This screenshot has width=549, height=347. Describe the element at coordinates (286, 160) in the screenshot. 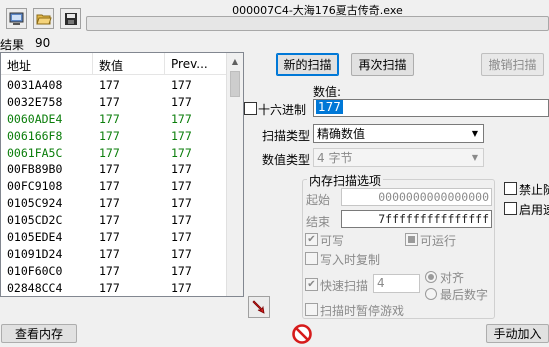

I see `value-type-label: 数值类型` at that location.